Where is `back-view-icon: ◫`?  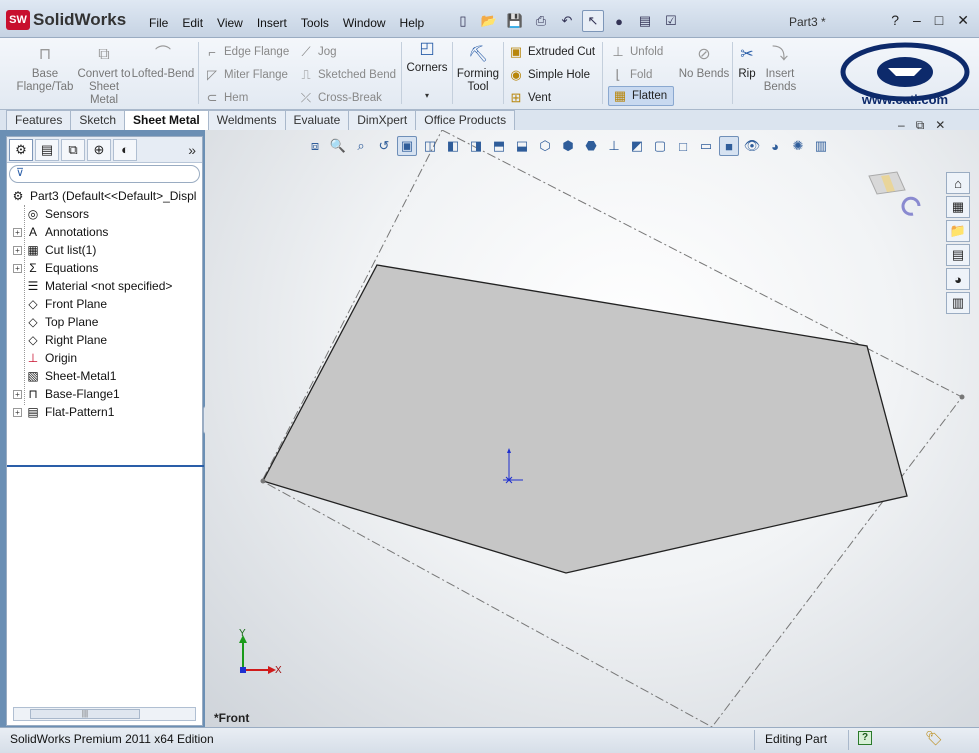
back-view-icon: ◫ is located at coordinates (430, 146).